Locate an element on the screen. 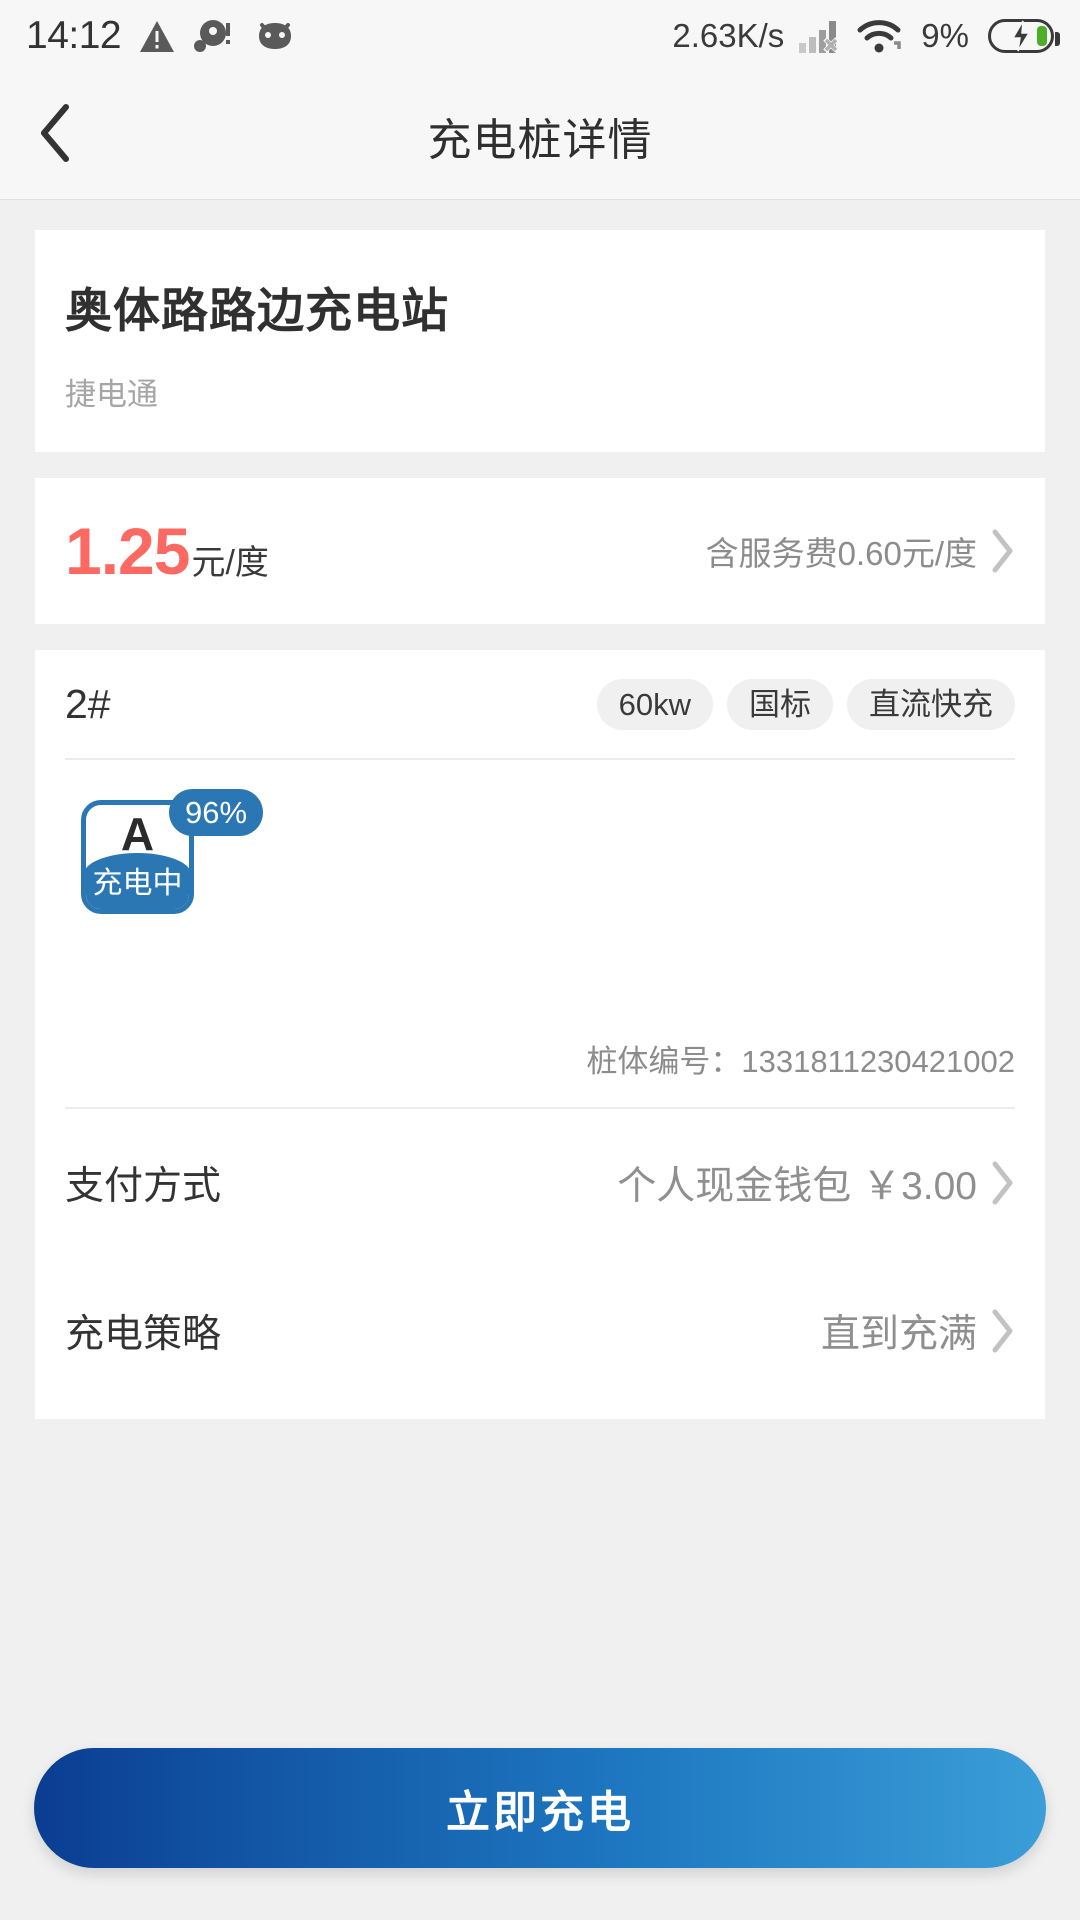 The width and height of the screenshot is (1080, 1920). station-name: 奥体路路边充电站 is located at coordinates (257, 310).